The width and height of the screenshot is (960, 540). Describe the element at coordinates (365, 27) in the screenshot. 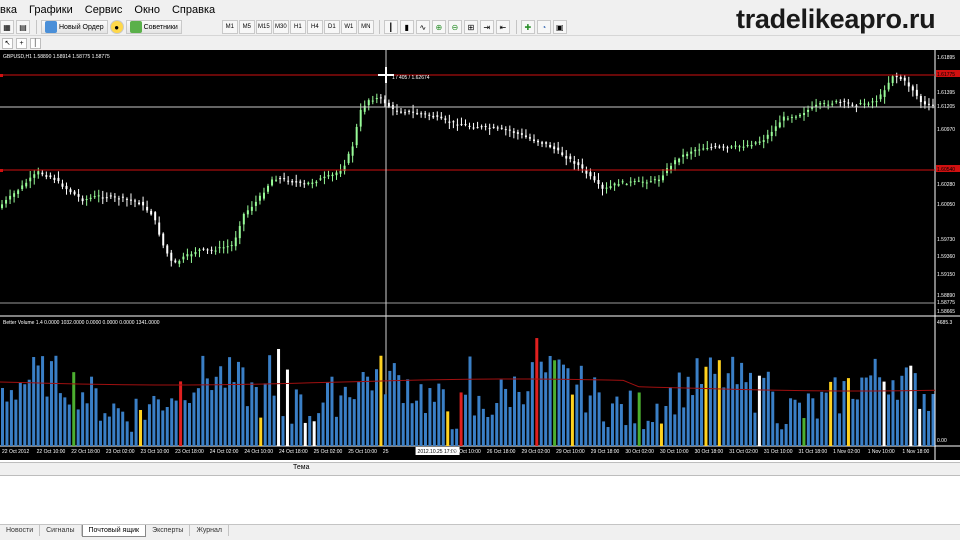

I see `timeframe-mn-button: MN` at that location.